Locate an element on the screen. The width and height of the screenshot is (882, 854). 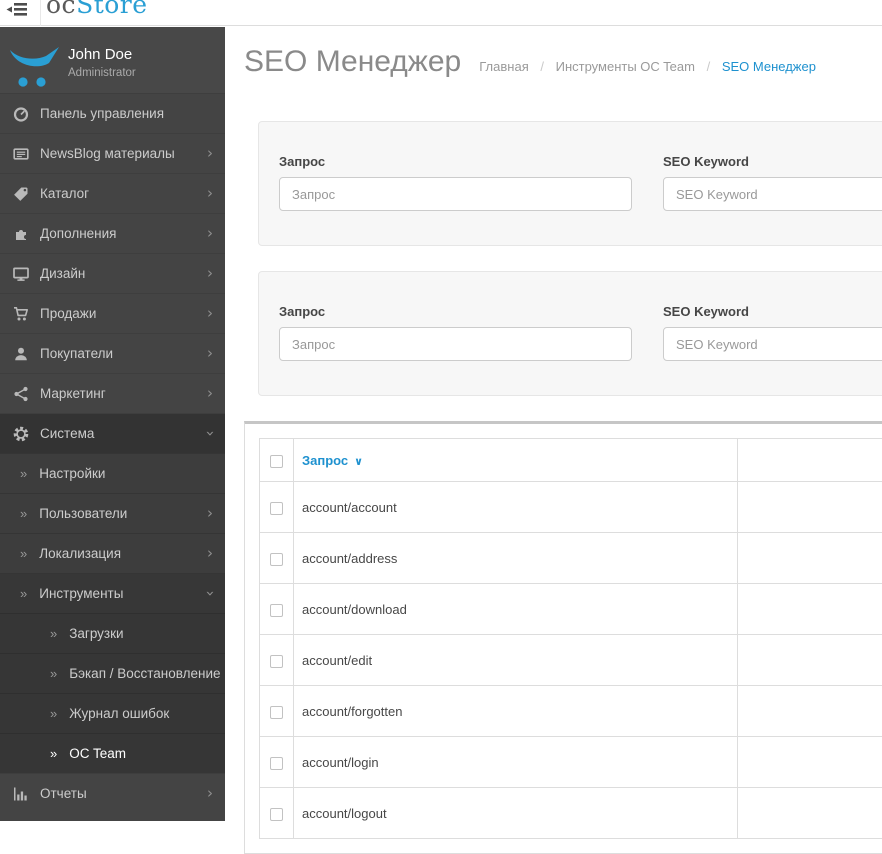
tag-icon is located at coordinates (21, 194).